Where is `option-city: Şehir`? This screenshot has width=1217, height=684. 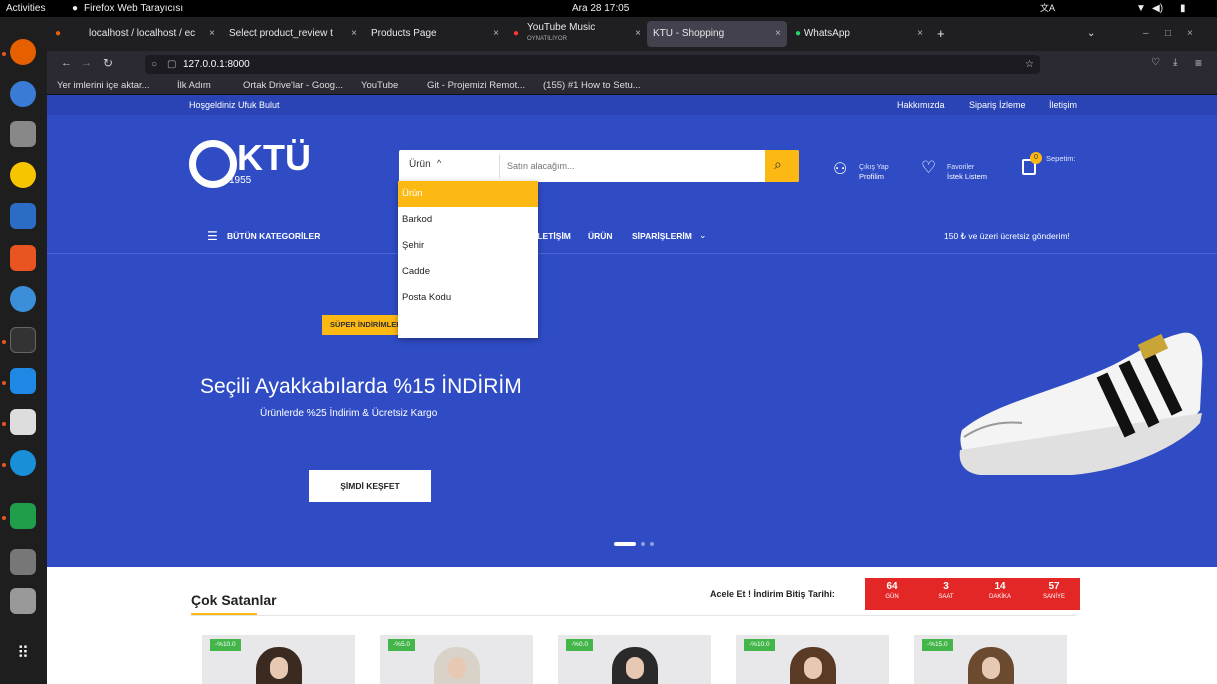 option-city: Şehir is located at coordinates (468, 246).